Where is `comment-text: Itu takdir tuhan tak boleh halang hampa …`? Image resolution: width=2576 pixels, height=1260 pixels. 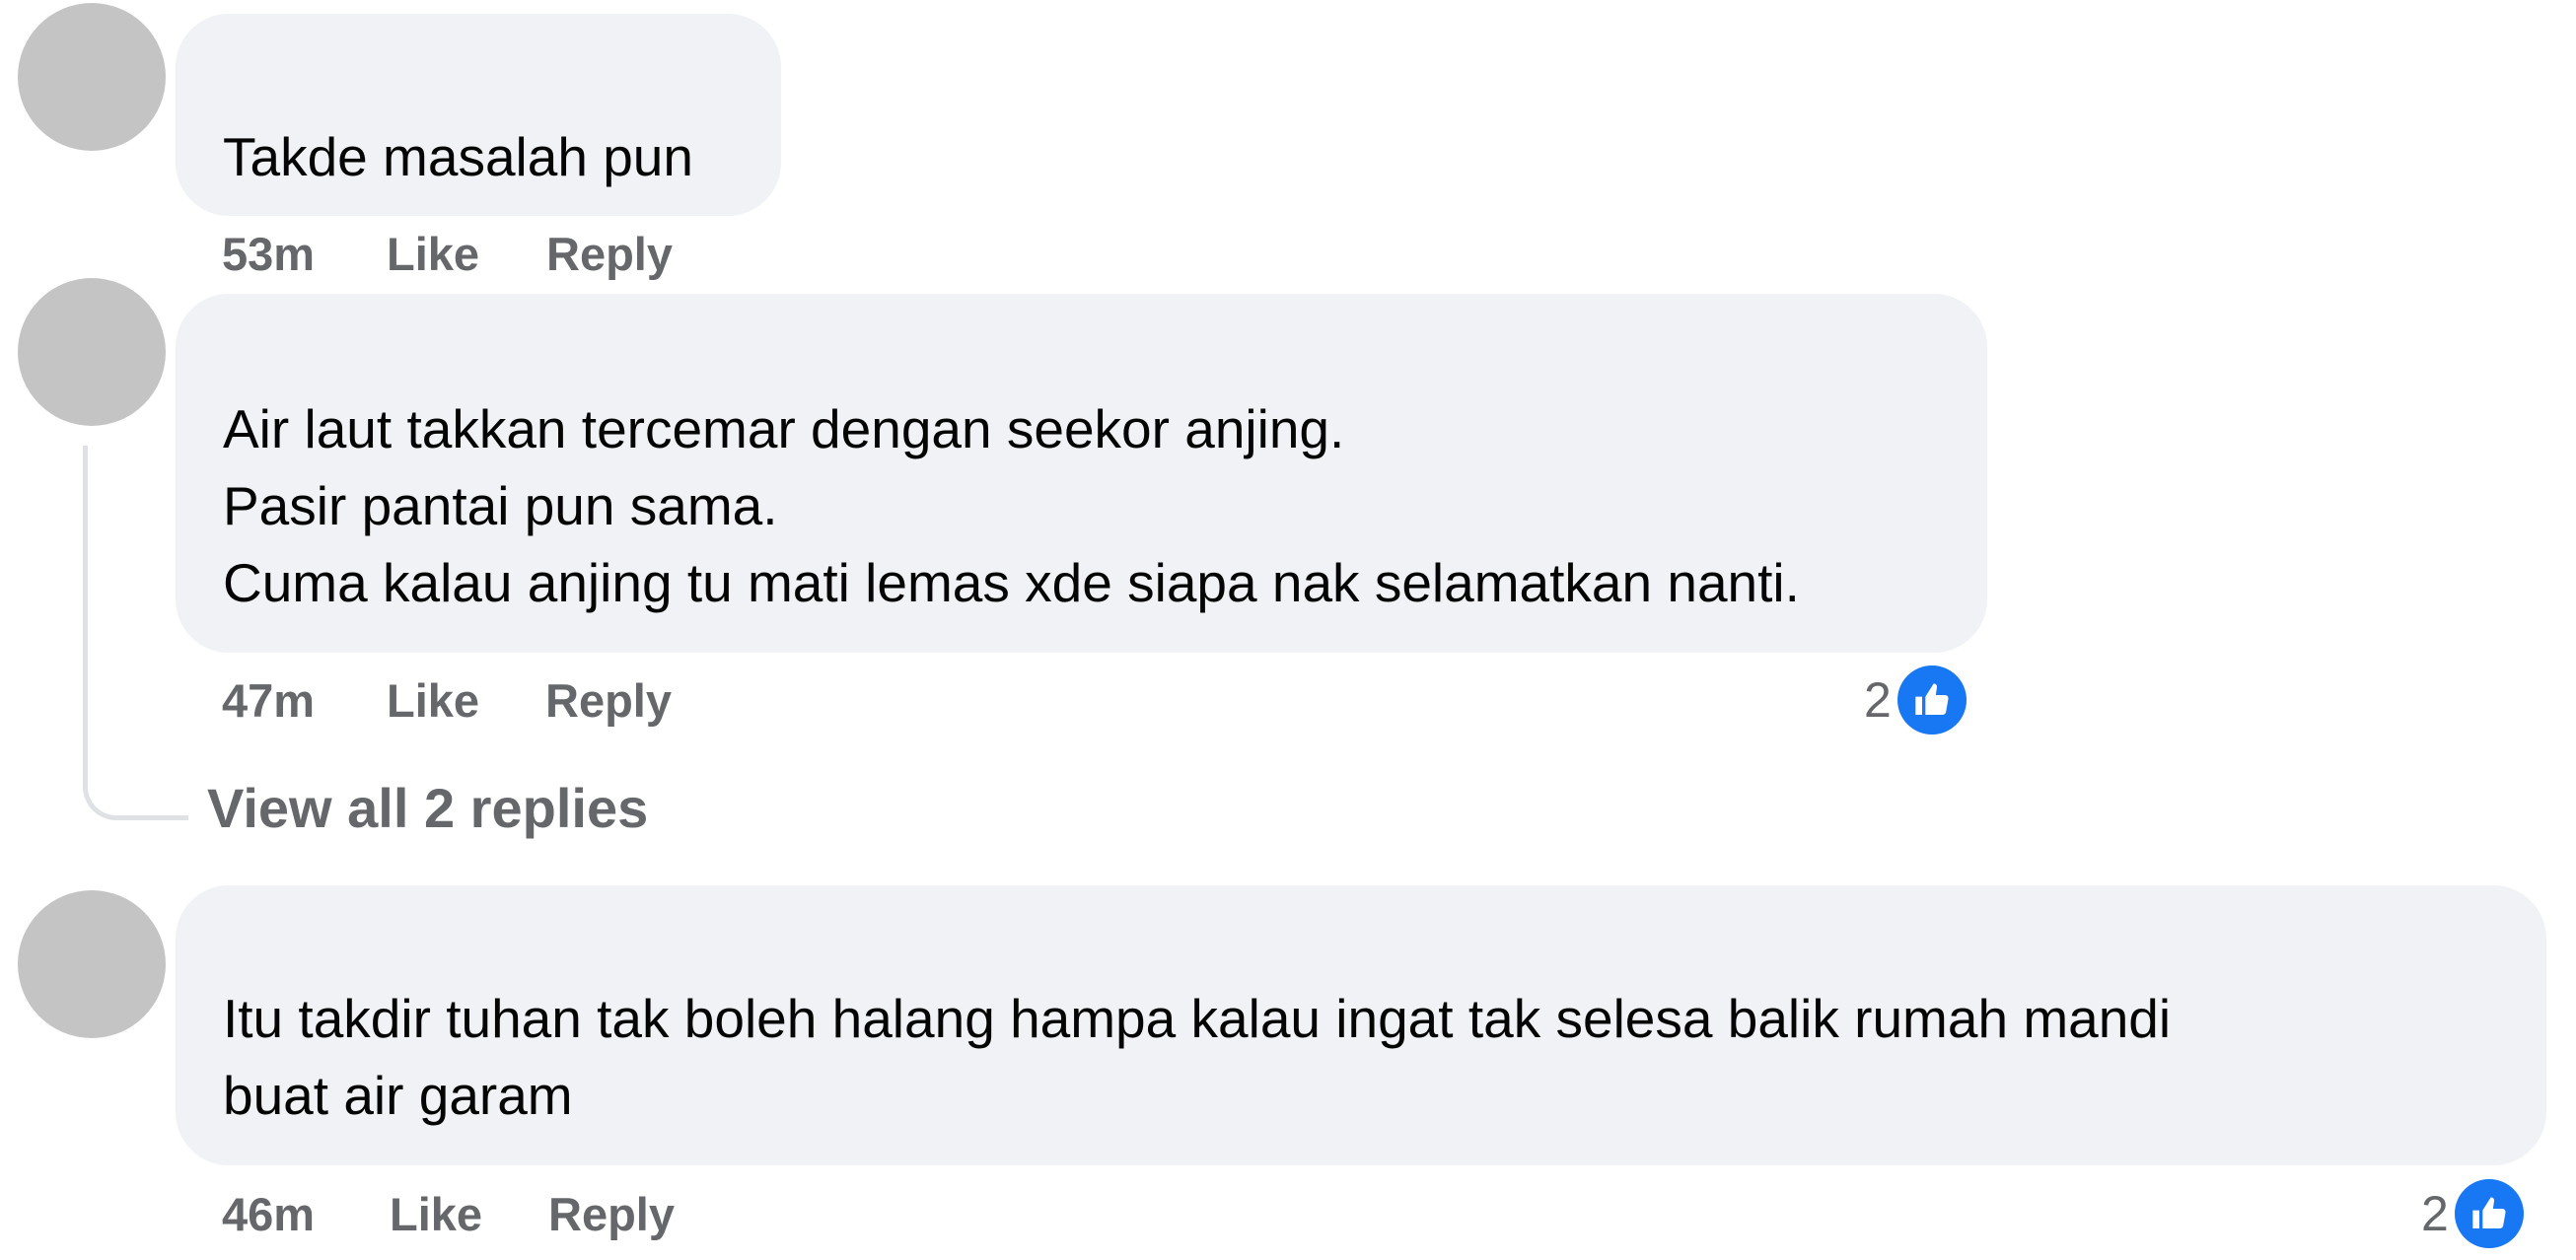
comment-text: Itu takdir tuhan tak boleh halang hampa … is located at coordinates (1197, 1057).